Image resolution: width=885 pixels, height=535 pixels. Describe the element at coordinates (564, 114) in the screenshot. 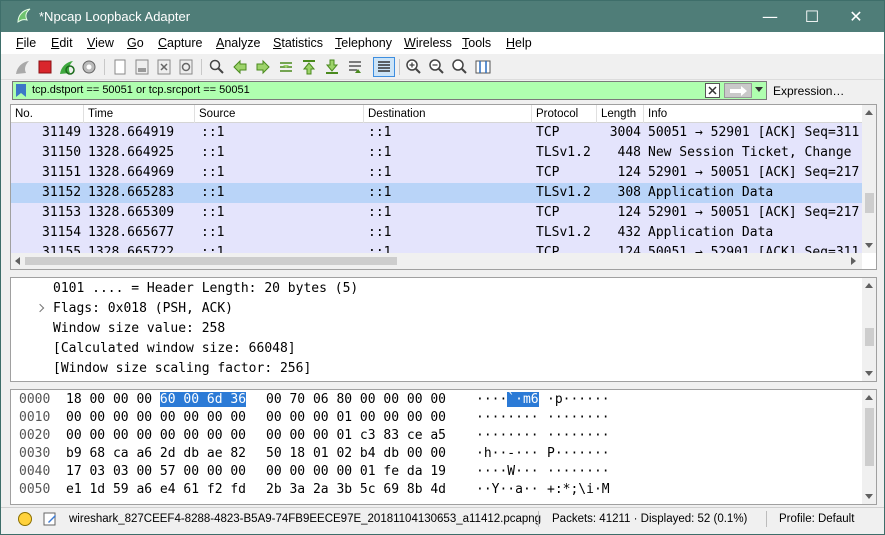

I see `column-header-protocol: Protocol` at that location.